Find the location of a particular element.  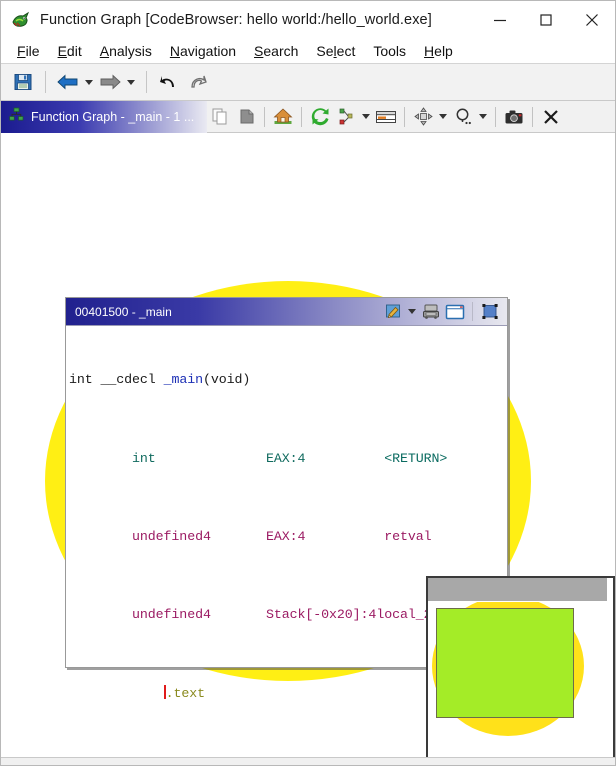

menu-edit: Edit is located at coordinates (70, 51).